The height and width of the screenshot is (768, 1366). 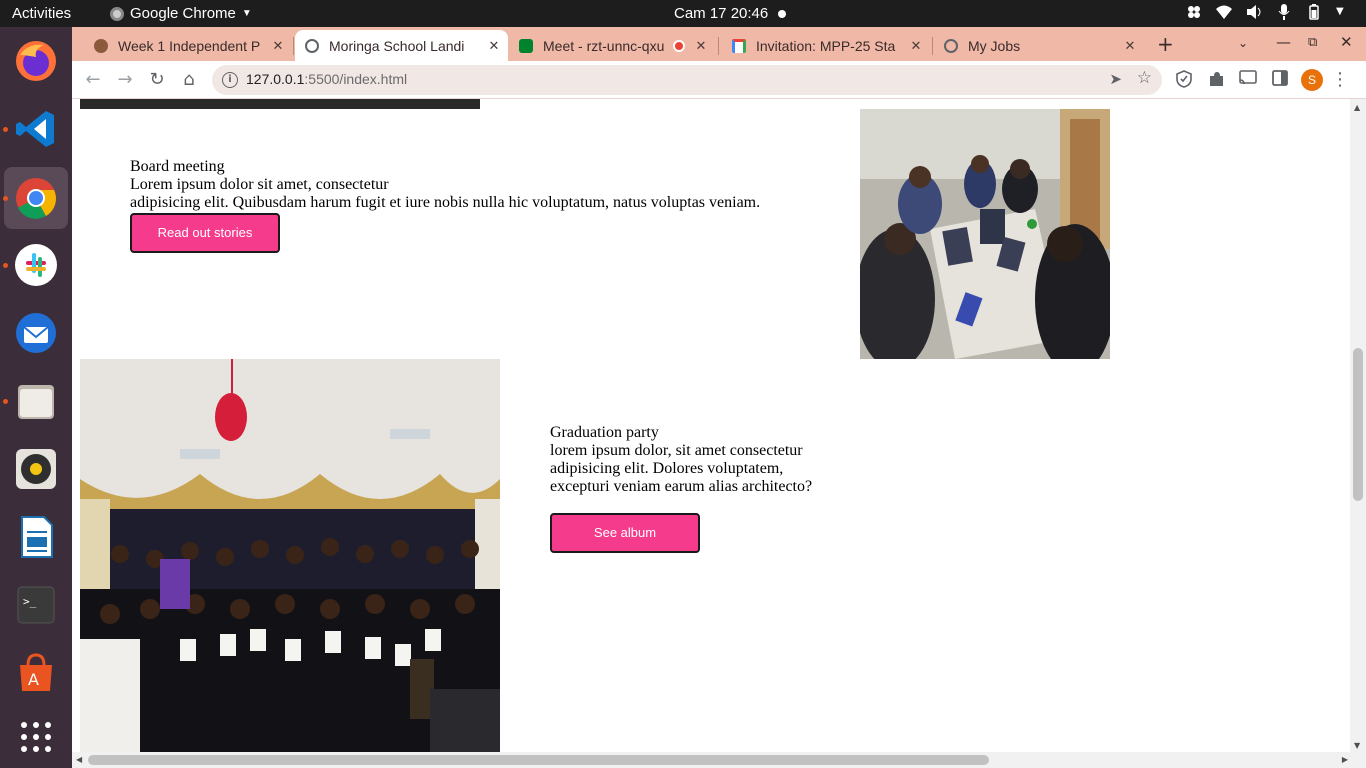 I want to click on graduation-line1: lorem ipsum dolor, sit amet consectetur, so click(x=676, y=450).